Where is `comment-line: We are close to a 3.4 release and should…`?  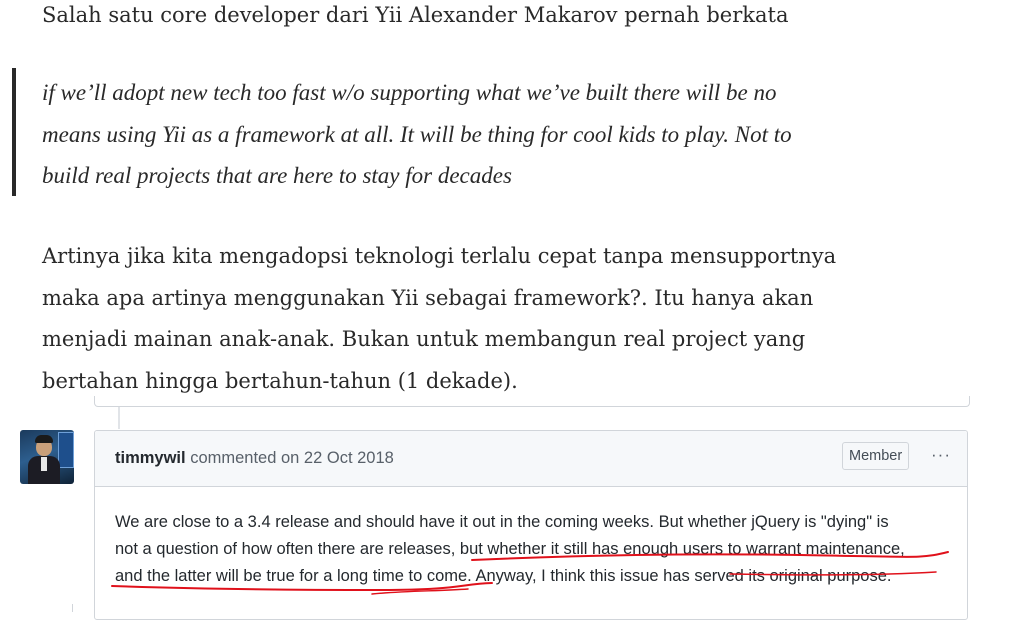 comment-line: We are close to a 3.4 release and should… is located at coordinates (502, 522).